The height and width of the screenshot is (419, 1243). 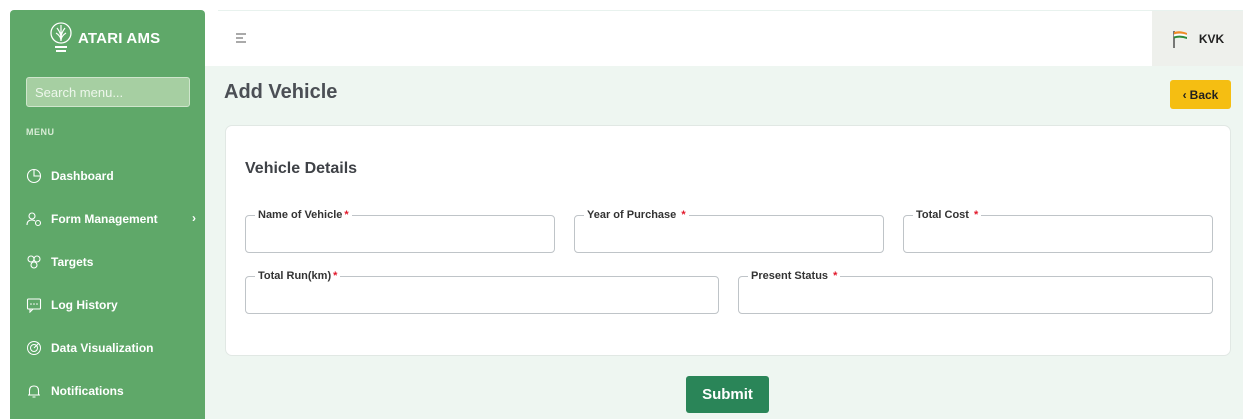 I want to click on sidebar-item-label: Log History, so click(x=84, y=305).